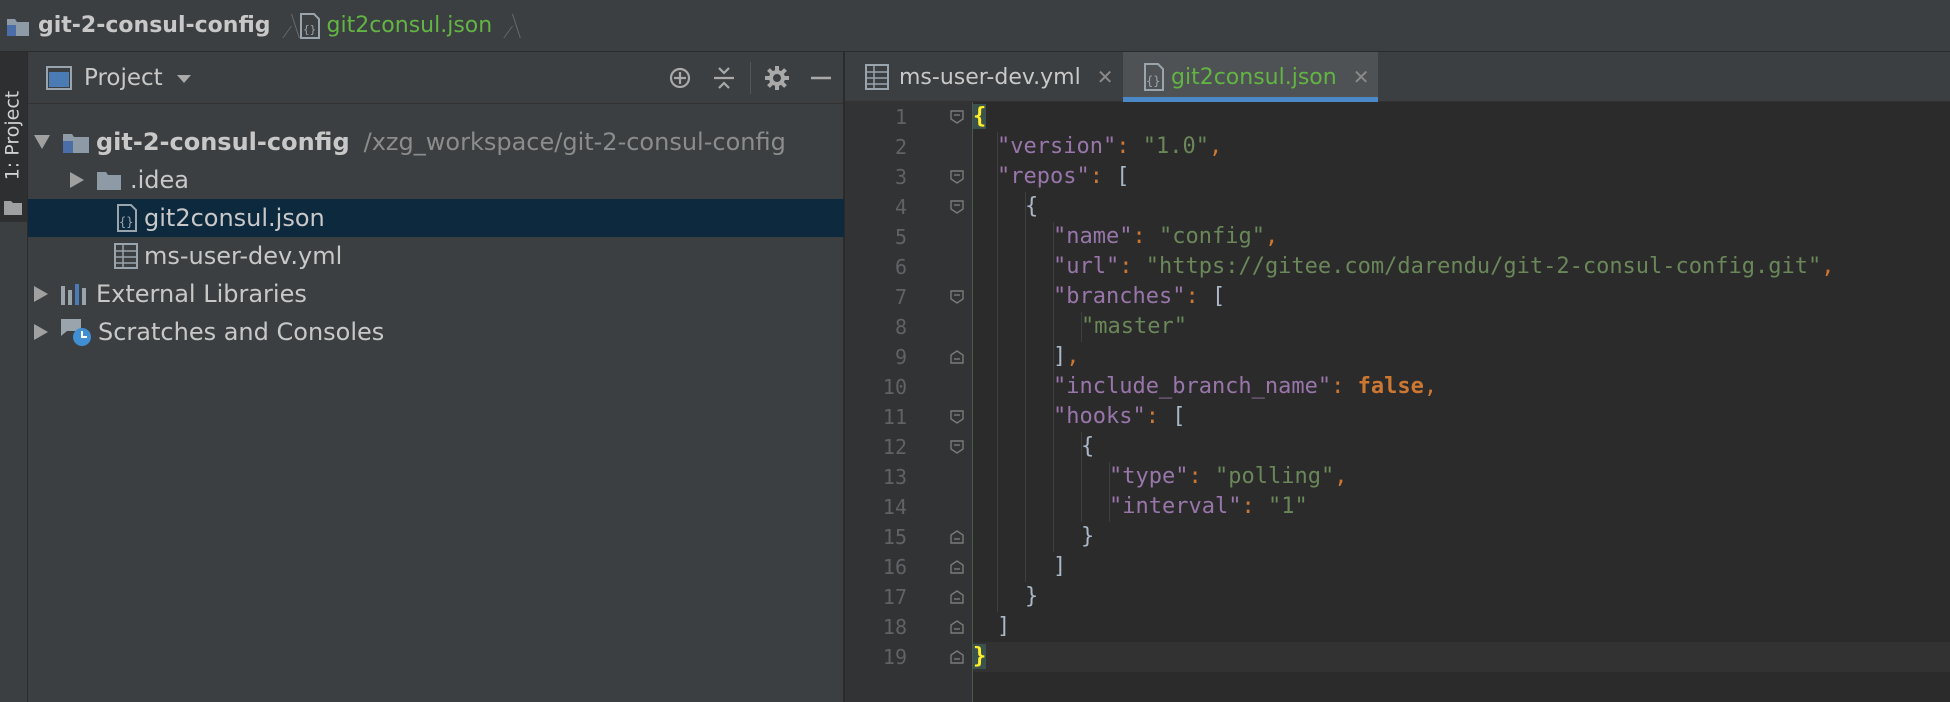  What do you see at coordinates (900, 237) in the screenshot?
I see `line-number: 5` at bounding box center [900, 237].